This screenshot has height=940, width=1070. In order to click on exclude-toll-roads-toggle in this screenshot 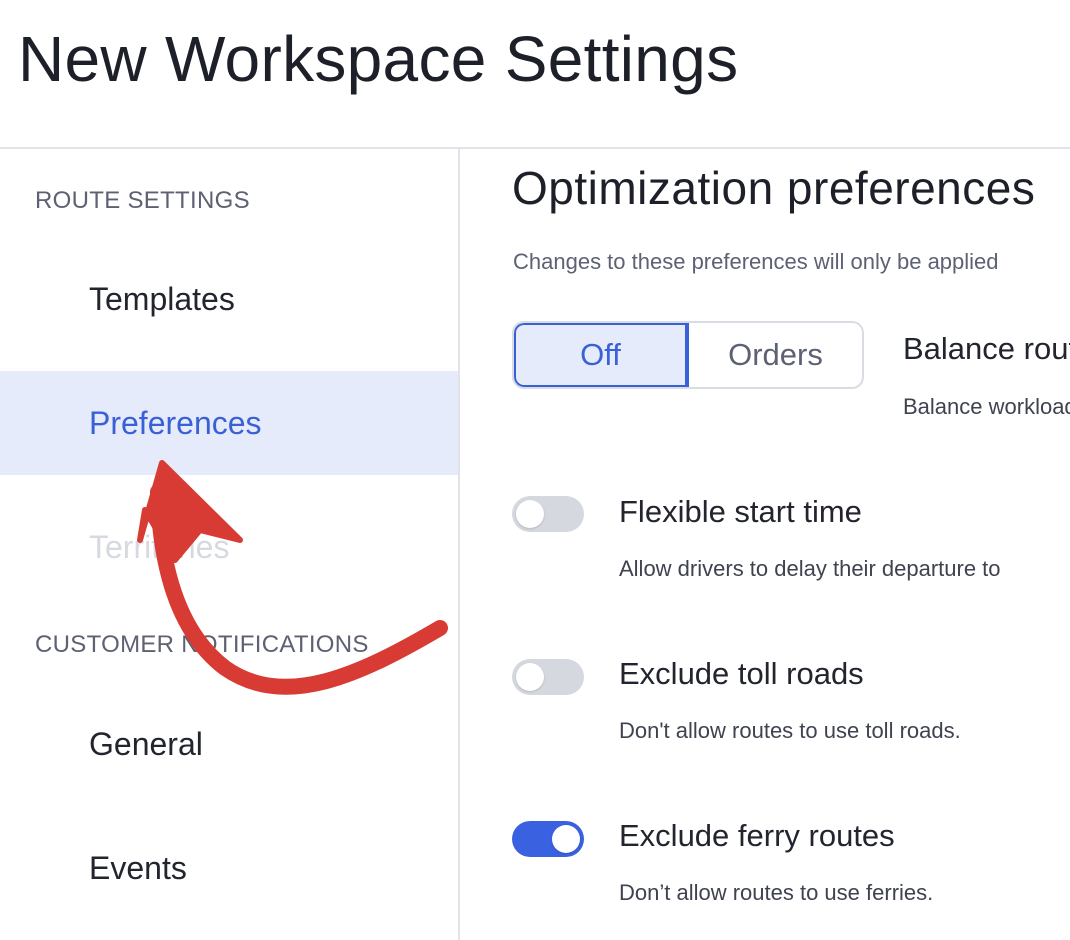, I will do `click(548, 677)`.